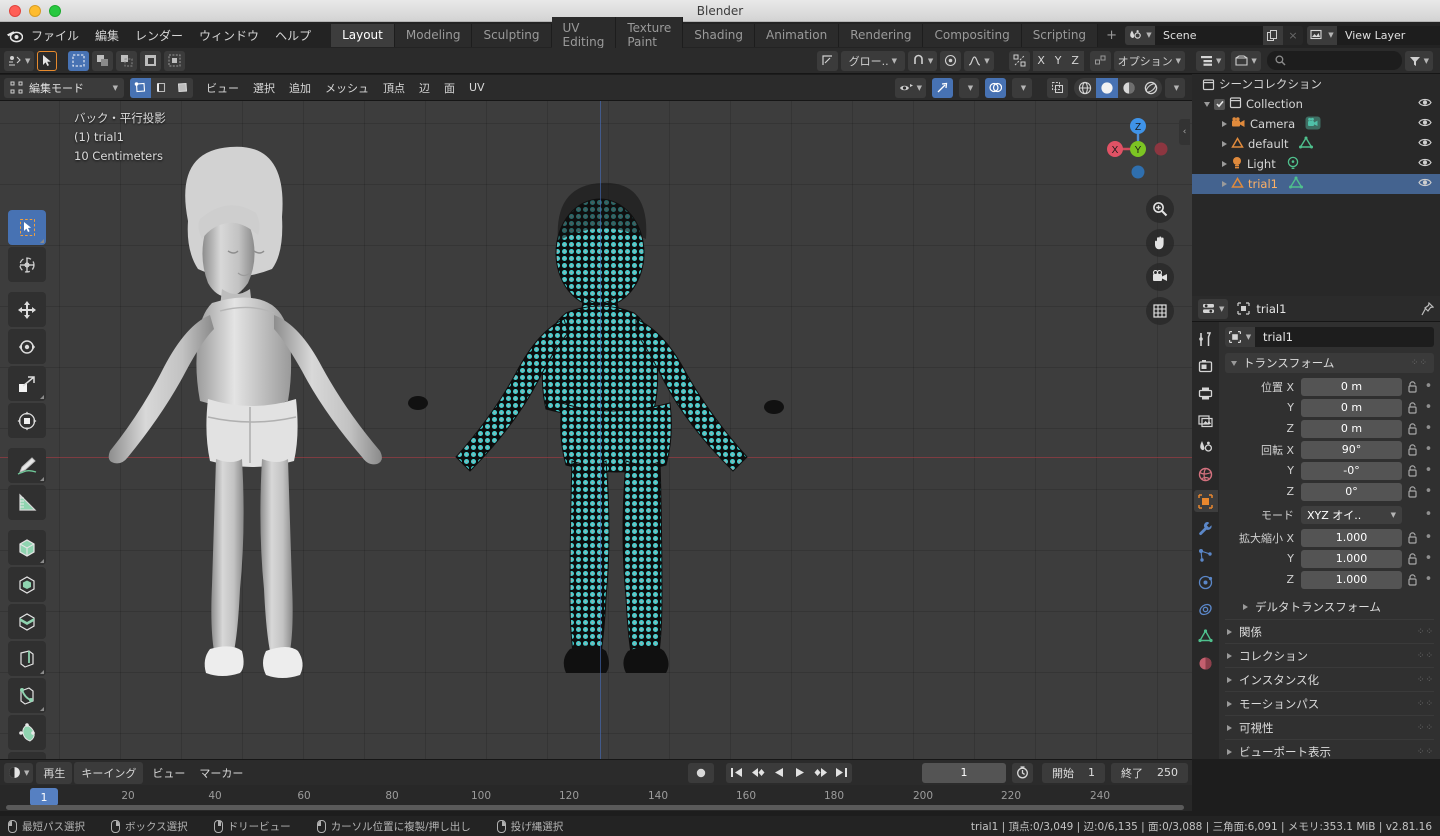  What do you see at coordinates (27, 420) in the screenshot?
I see `transform-tool` at bounding box center [27, 420].